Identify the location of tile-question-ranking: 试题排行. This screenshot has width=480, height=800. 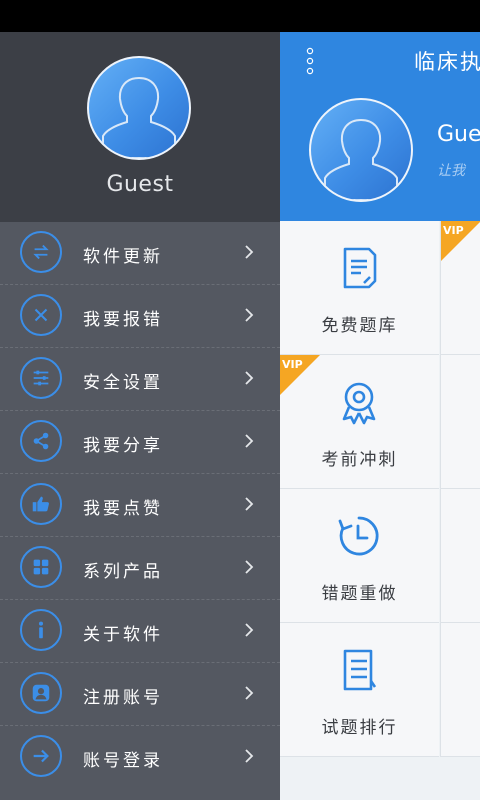
(359, 690).